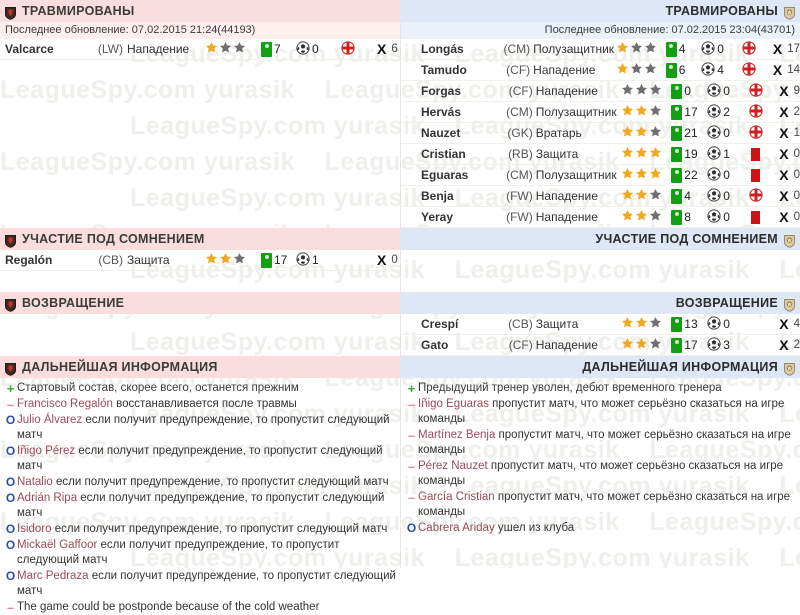 The width and height of the screenshot is (800, 615). I want to click on player-name: Hervás, so click(441, 112).